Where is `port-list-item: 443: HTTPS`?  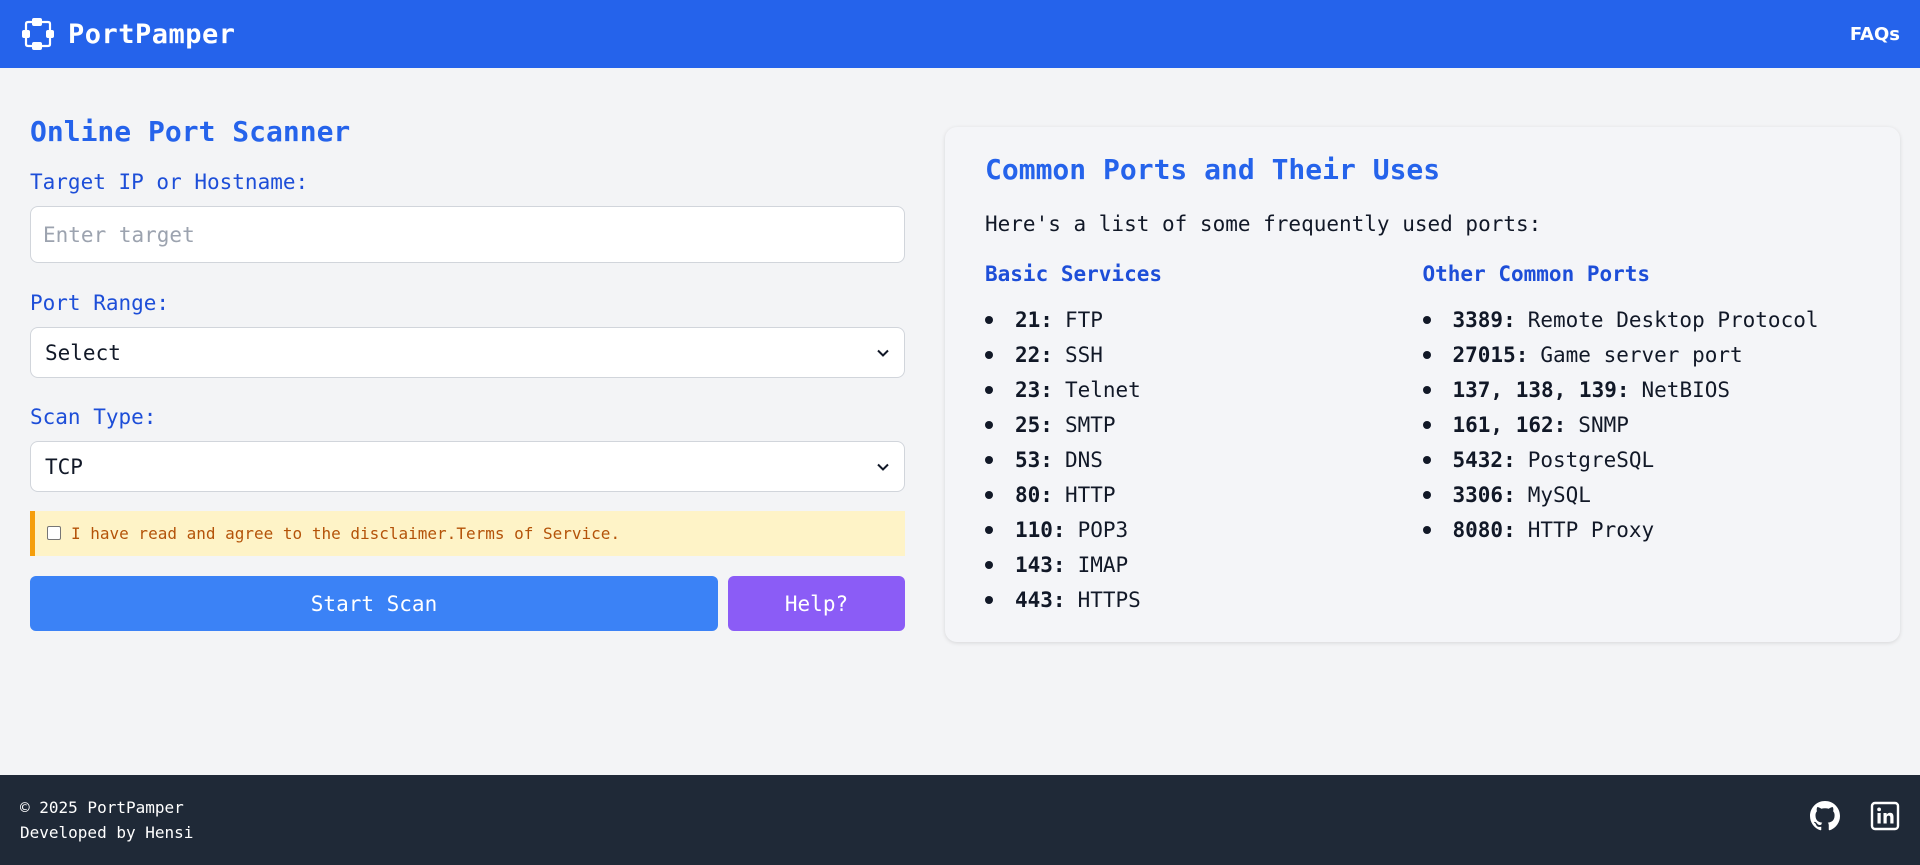 port-list-item: 443: HTTPS is located at coordinates (1204, 599).